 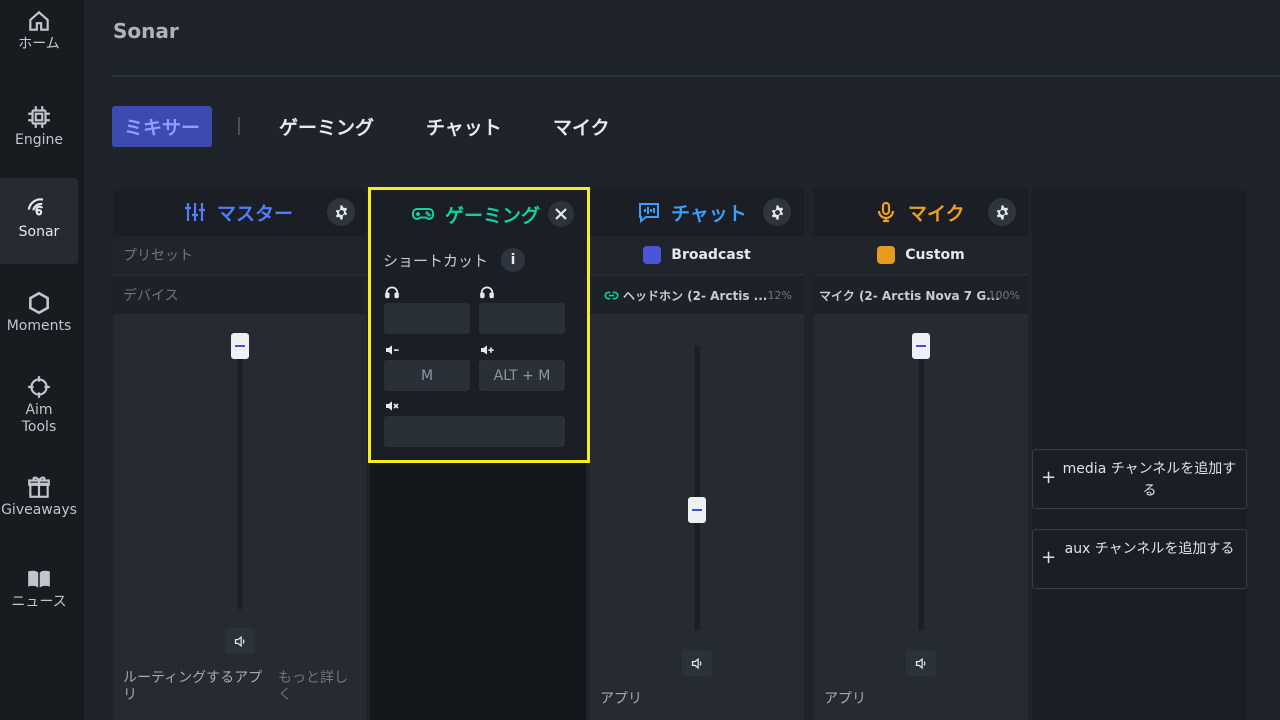 I want to click on gamepad-icon, so click(x=423, y=214).